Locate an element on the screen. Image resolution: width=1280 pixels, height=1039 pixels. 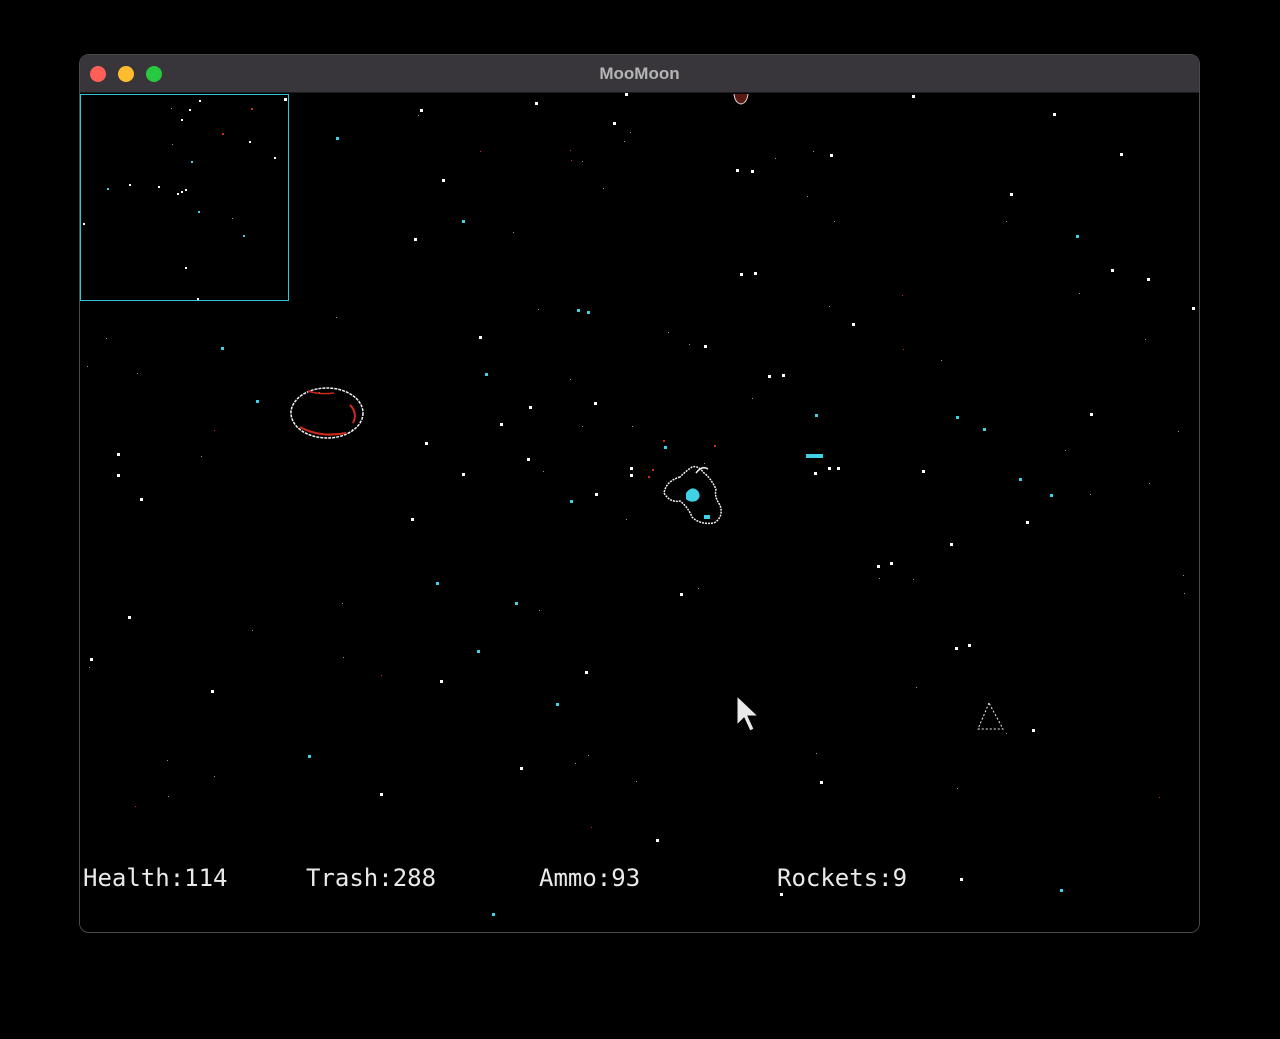
rockets-value: 9 is located at coordinates (900, 878).